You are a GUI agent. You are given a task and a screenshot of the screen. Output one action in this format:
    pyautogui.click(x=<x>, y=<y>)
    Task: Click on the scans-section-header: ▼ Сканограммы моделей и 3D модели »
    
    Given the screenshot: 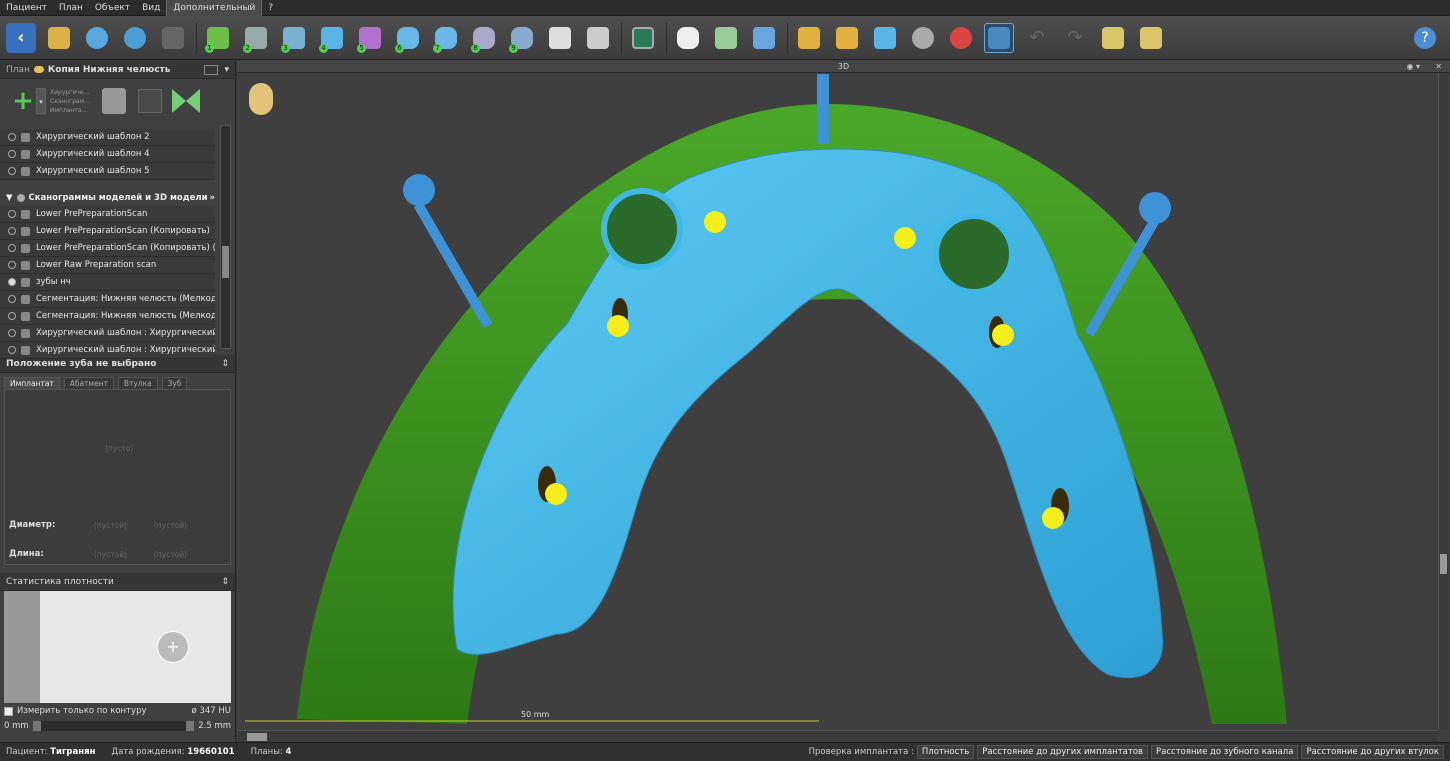 What is the action you would take?
    pyautogui.click(x=107, y=198)
    